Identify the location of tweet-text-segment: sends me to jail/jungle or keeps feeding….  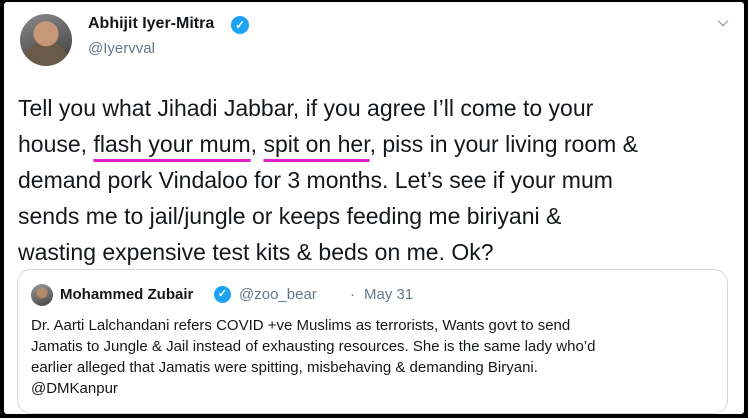
(290, 216).